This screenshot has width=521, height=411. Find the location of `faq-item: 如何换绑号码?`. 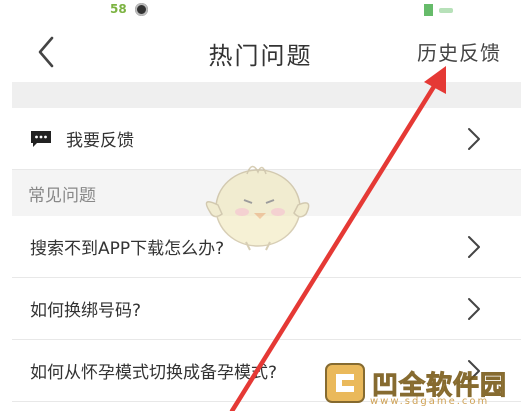

faq-item: 如何换绑号码? is located at coordinates (266, 309).